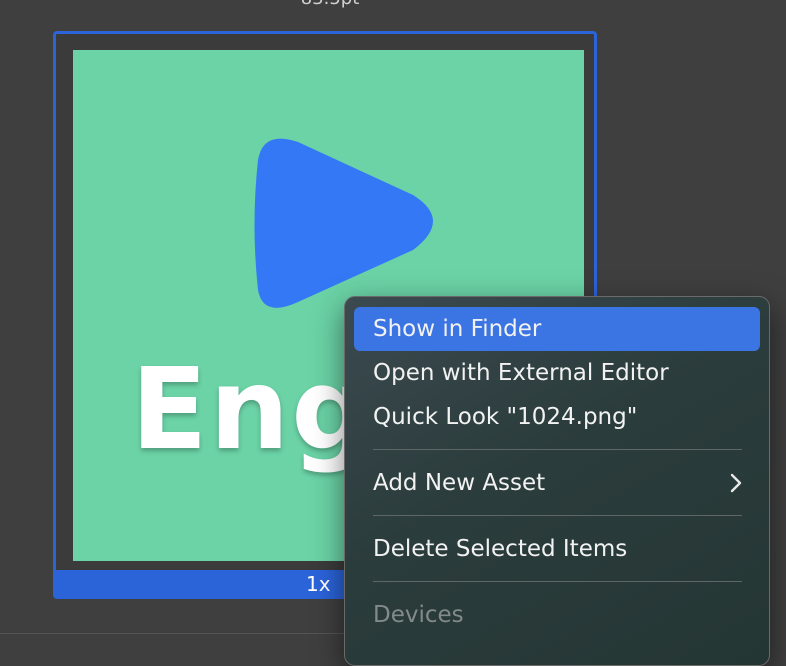  What do you see at coordinates (505, 417) in the screenshot?
I see `menu-item-label: Quick Look "1024.png"` at bounding box center [505, 417].